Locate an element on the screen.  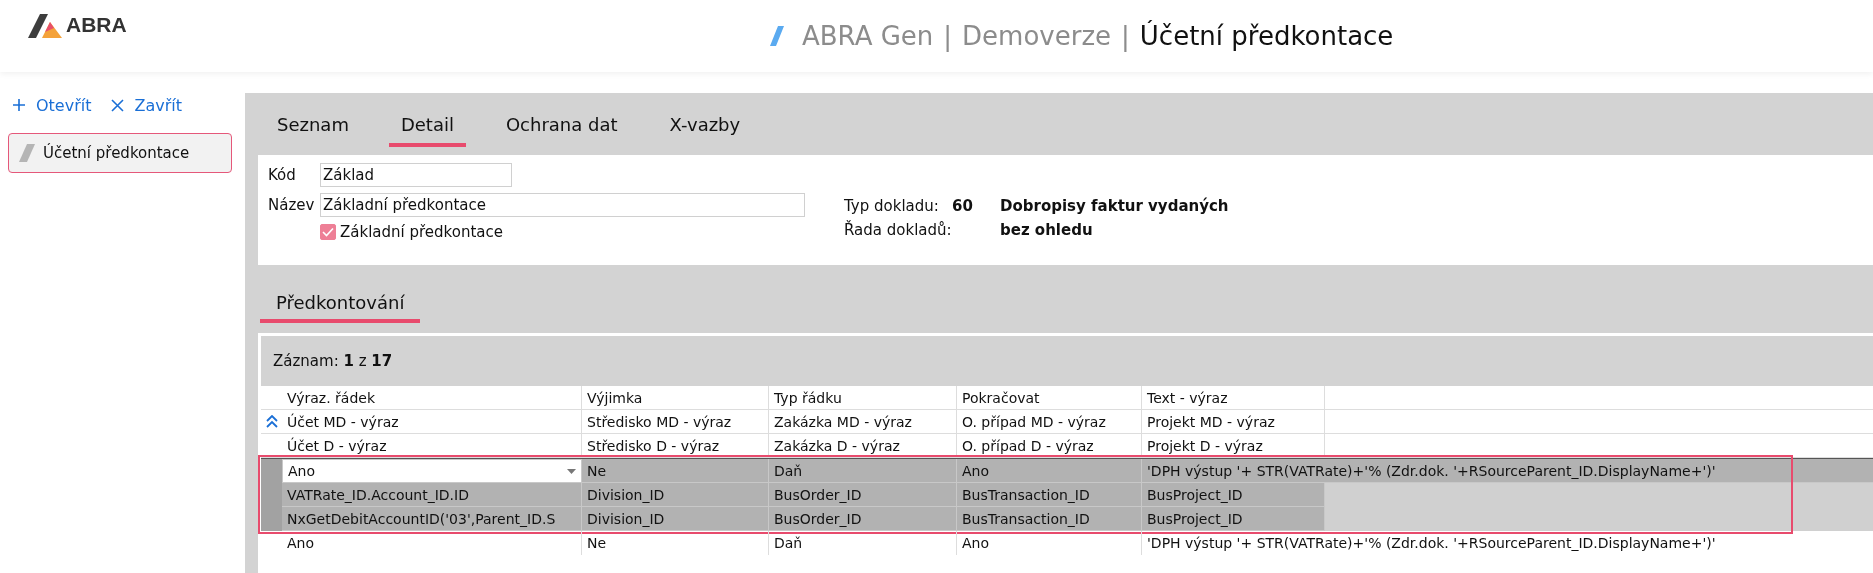
table-cell: Projekt MD - výraz is located at coordinates (1233, 421).